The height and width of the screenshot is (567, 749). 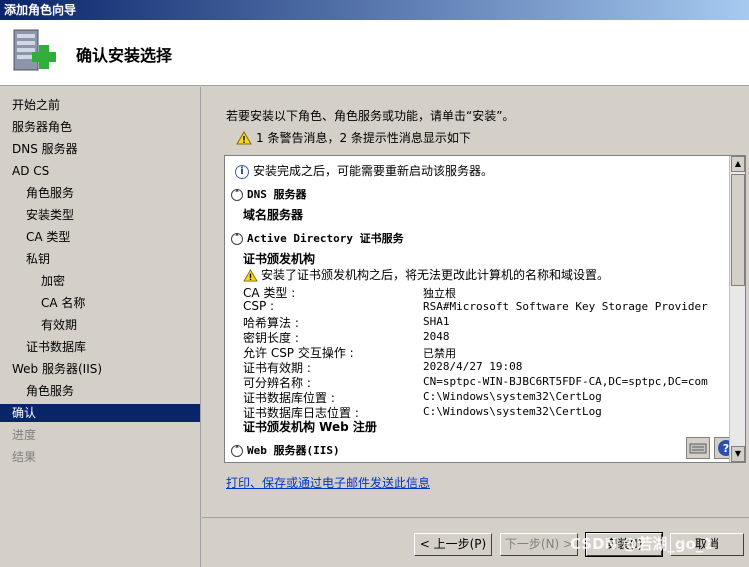 I want to click on print-save-email-link: 打印、保存或通过电子邮件发送此信息, so click(x=328, y=482).